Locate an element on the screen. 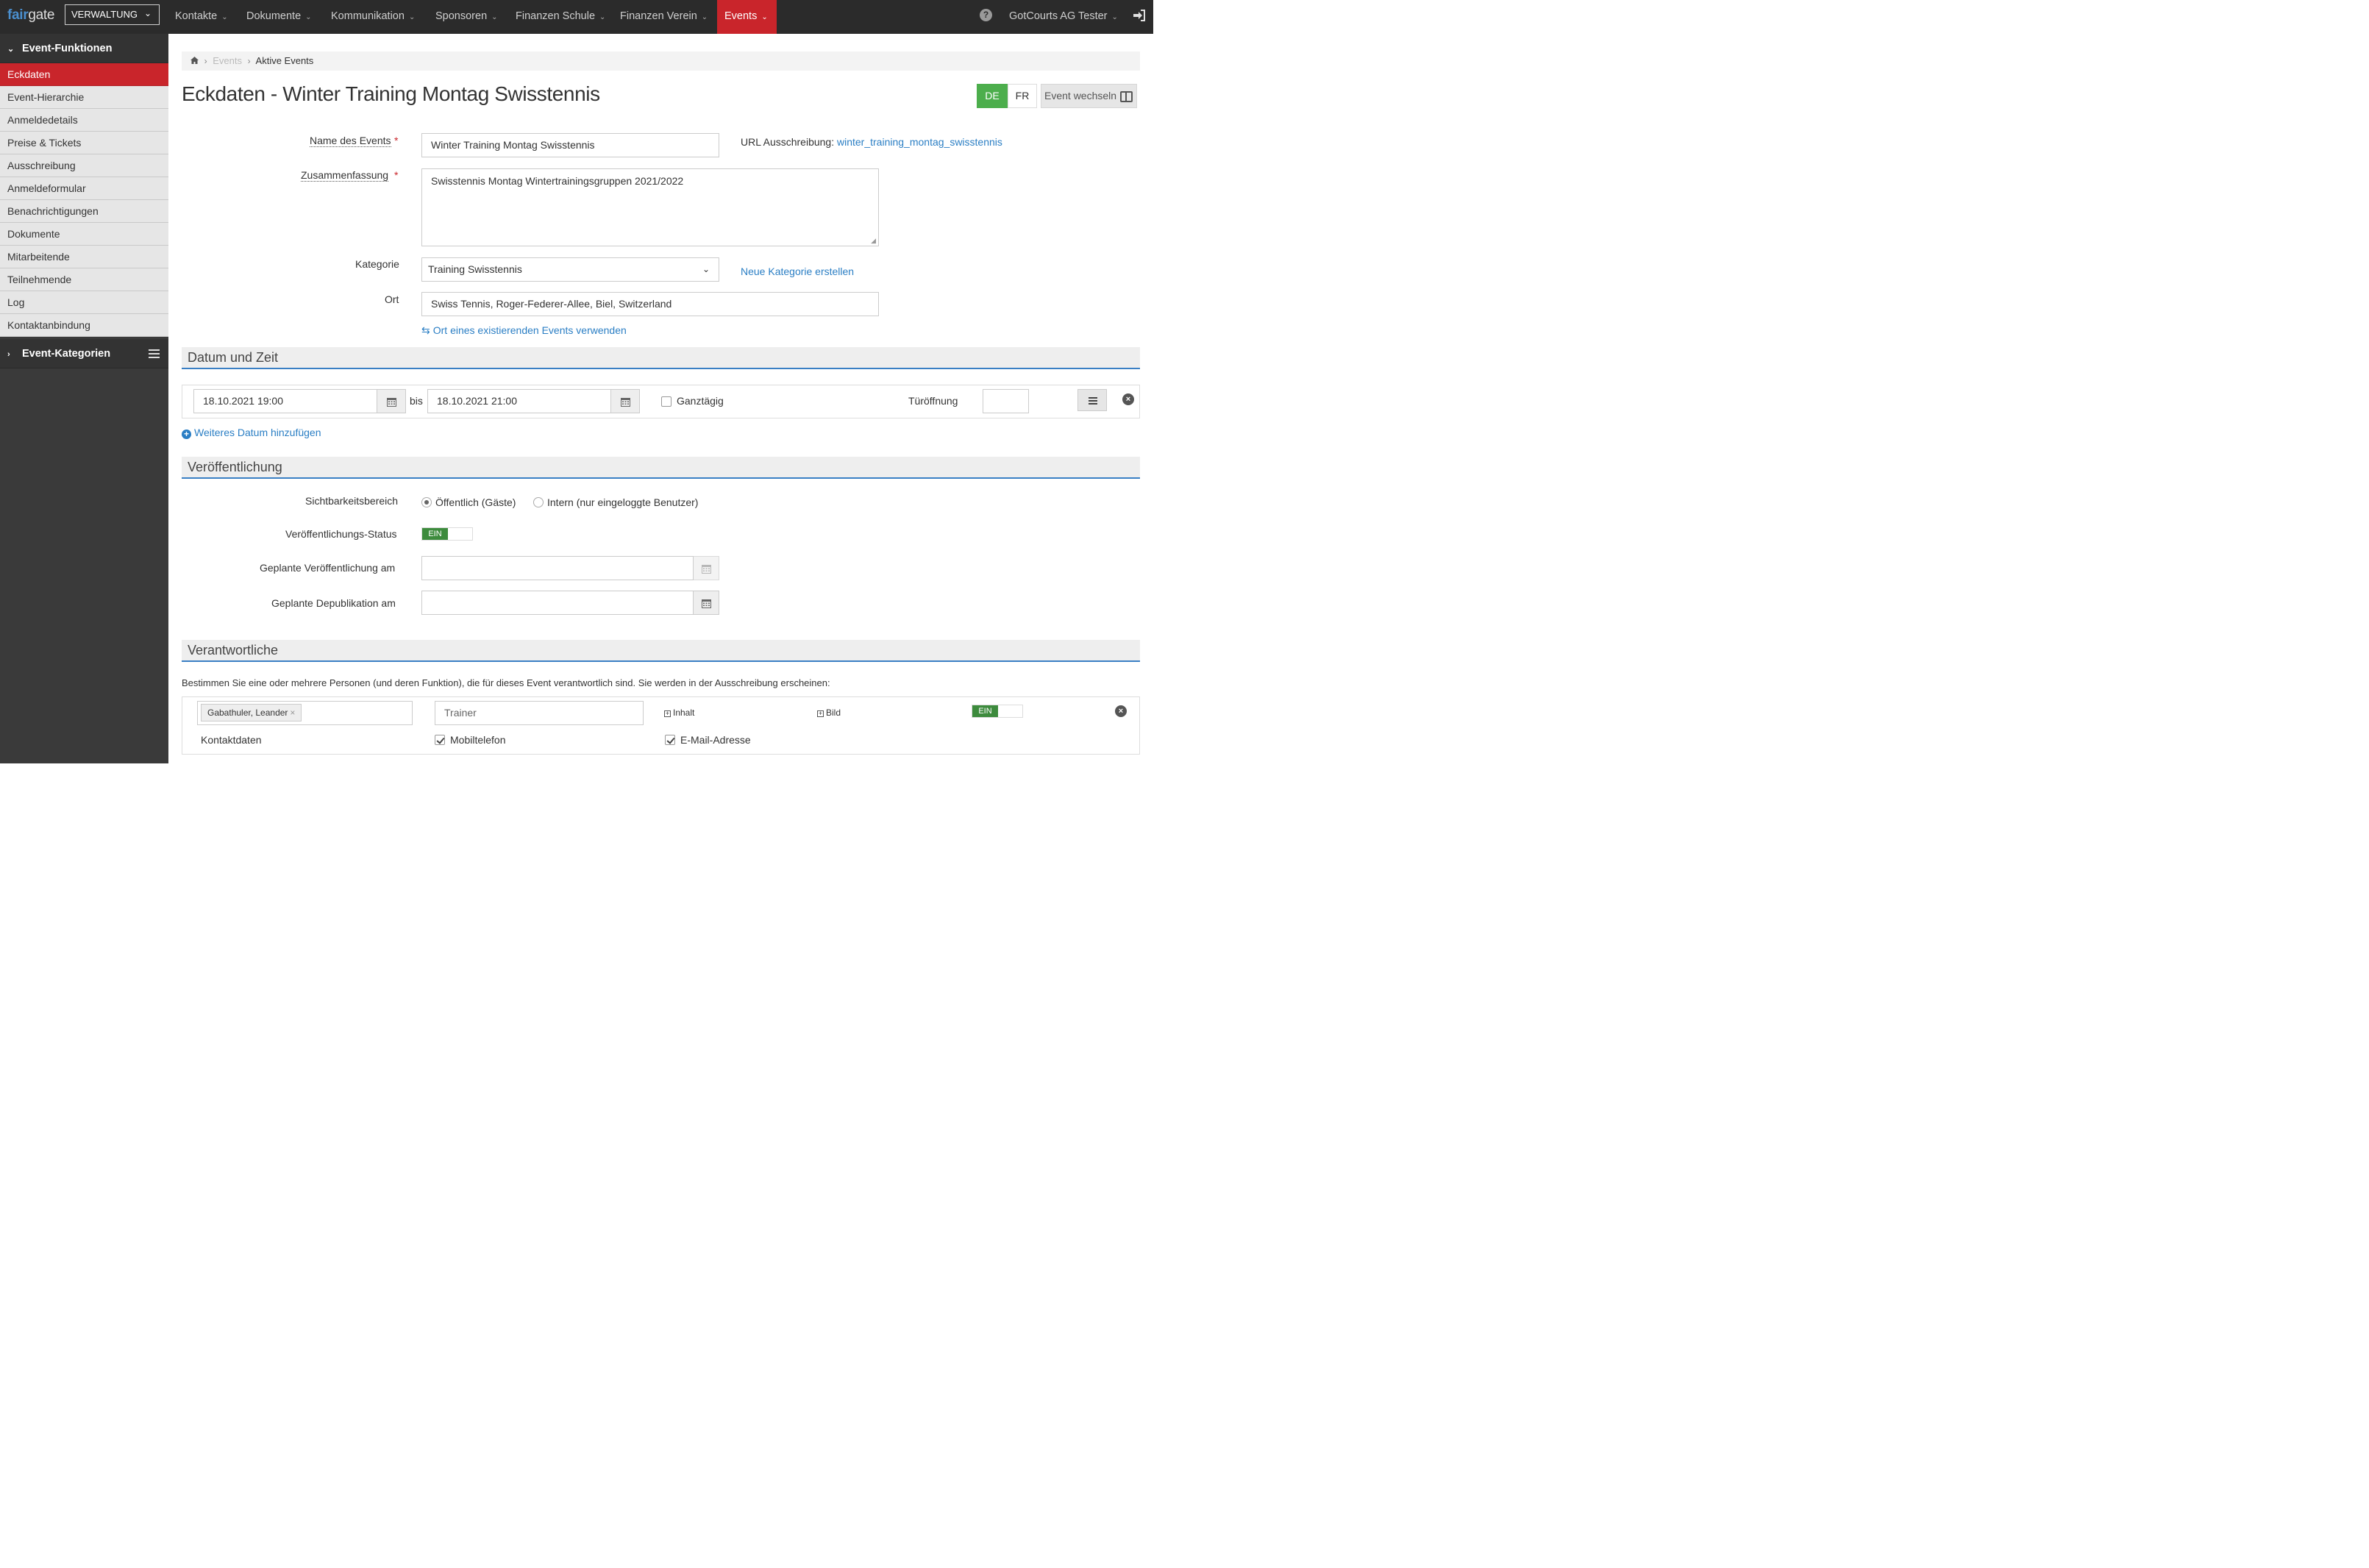  section-title: Event-Funktionen is located at coordinates (67, 48).